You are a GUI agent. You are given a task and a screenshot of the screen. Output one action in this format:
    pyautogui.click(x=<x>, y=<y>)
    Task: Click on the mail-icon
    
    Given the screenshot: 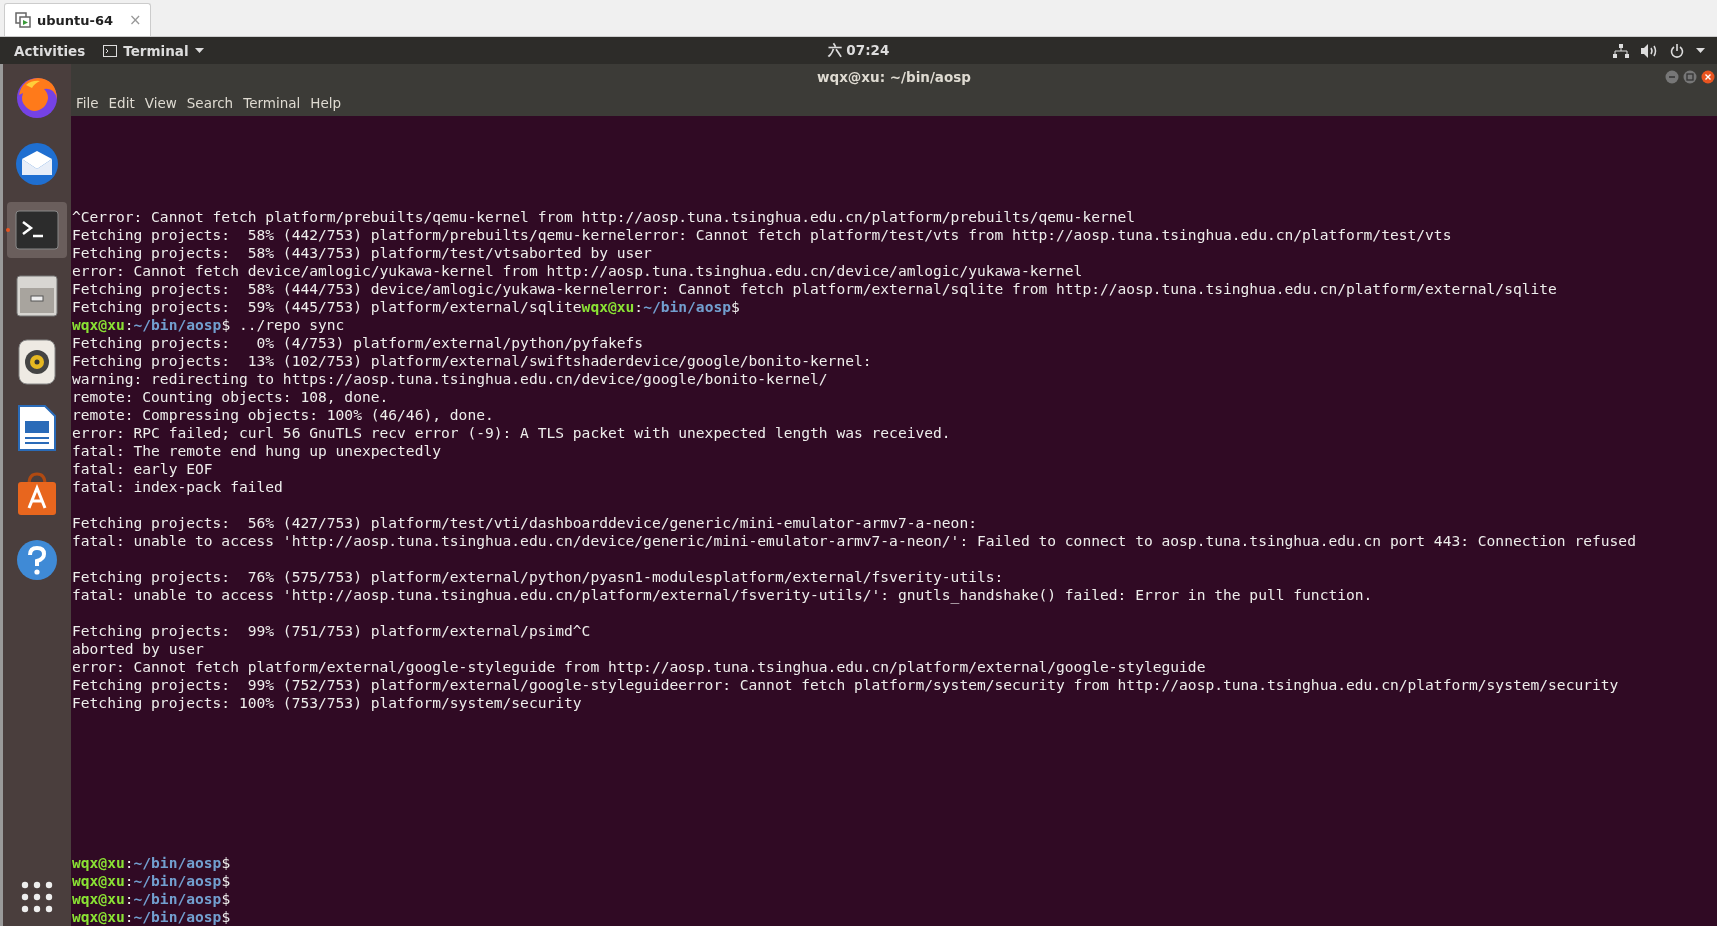 What is the action you would take?
    pyautogui.click(x=37, y=164)
    